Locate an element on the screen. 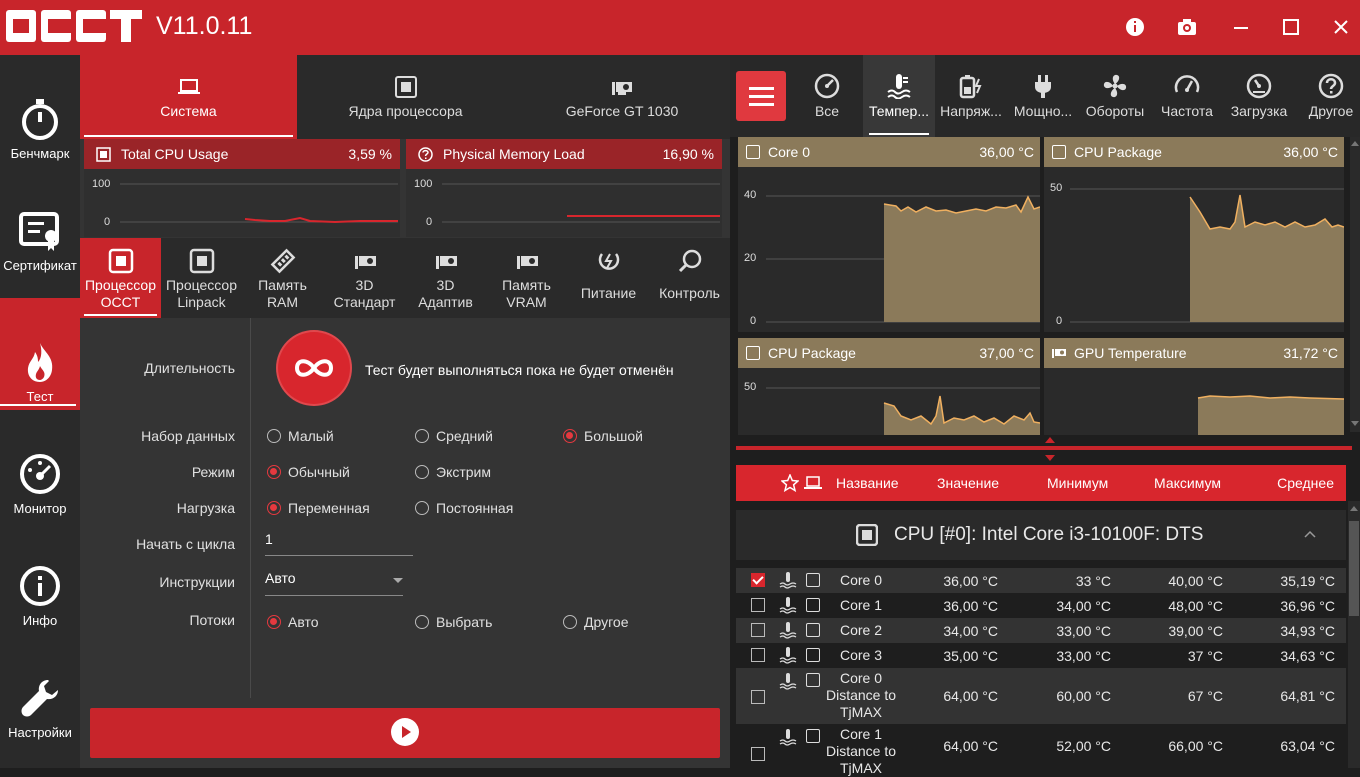  tab-gpu: GeForce GT 1030 is located at coordinates (622, 97).